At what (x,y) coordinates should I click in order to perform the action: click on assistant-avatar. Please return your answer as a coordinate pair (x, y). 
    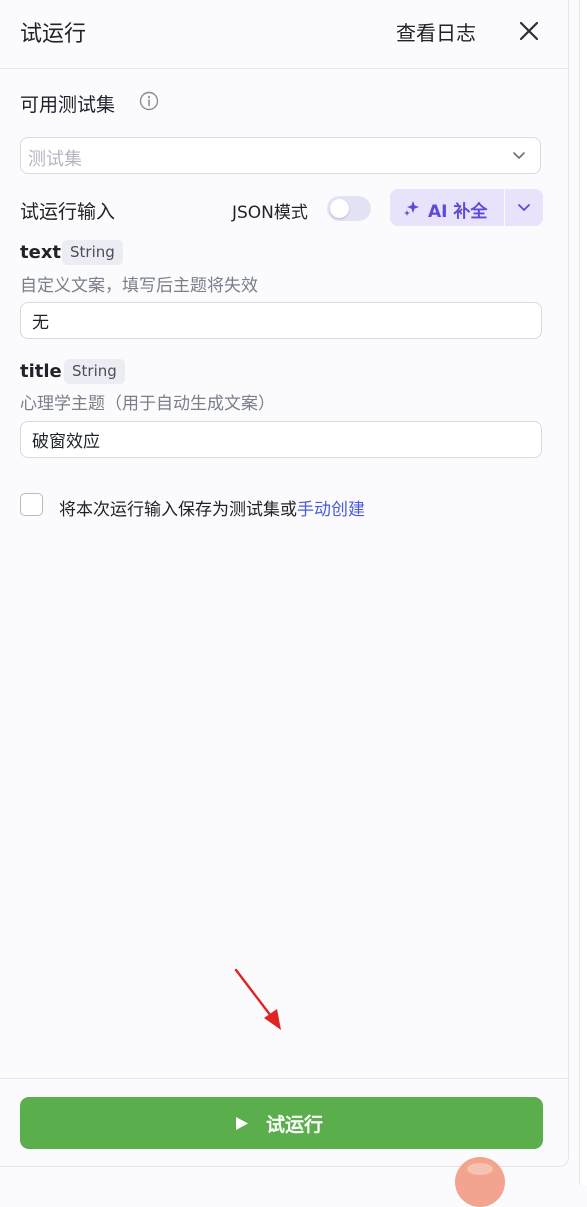
    Looking at the image, I should click on (480, 1182).